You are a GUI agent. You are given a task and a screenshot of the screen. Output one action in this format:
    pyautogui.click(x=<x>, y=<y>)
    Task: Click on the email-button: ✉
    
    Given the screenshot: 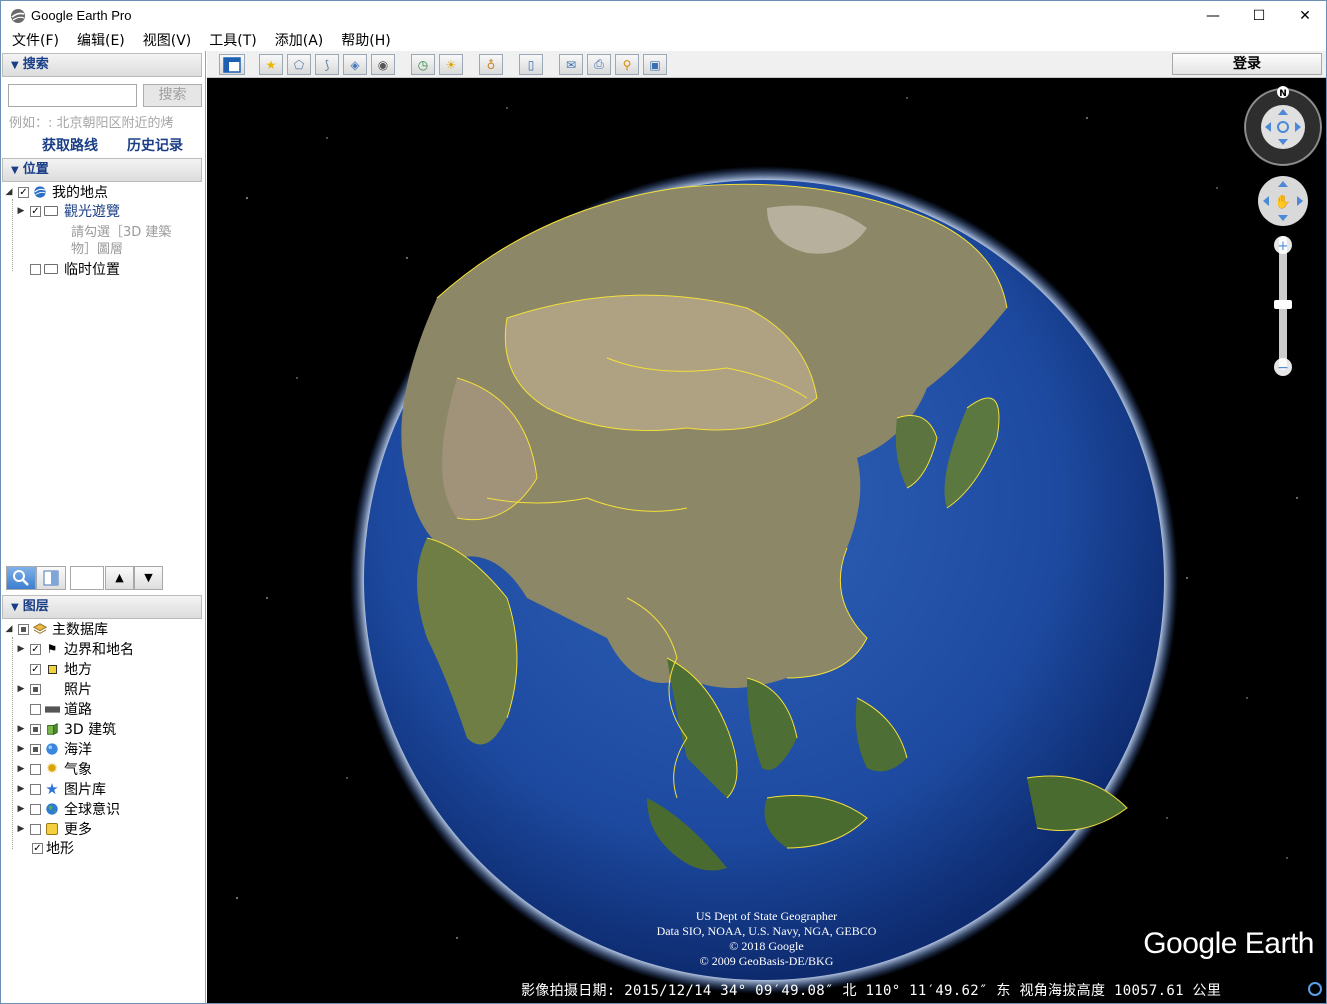 What is the action you would take?
    pyautogui.click(x=571, y=64)
    